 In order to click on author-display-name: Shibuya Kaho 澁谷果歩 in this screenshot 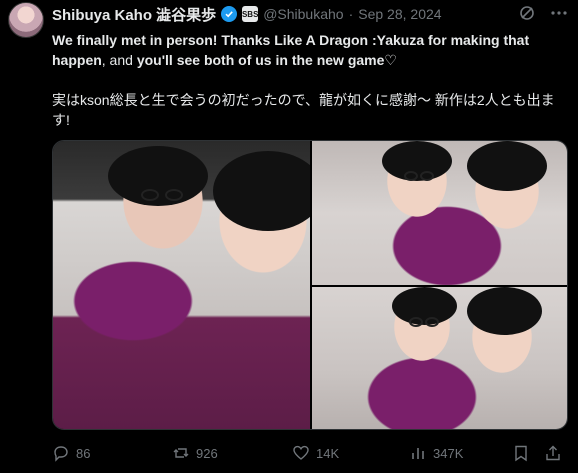, I will do `click(134, 14)`.